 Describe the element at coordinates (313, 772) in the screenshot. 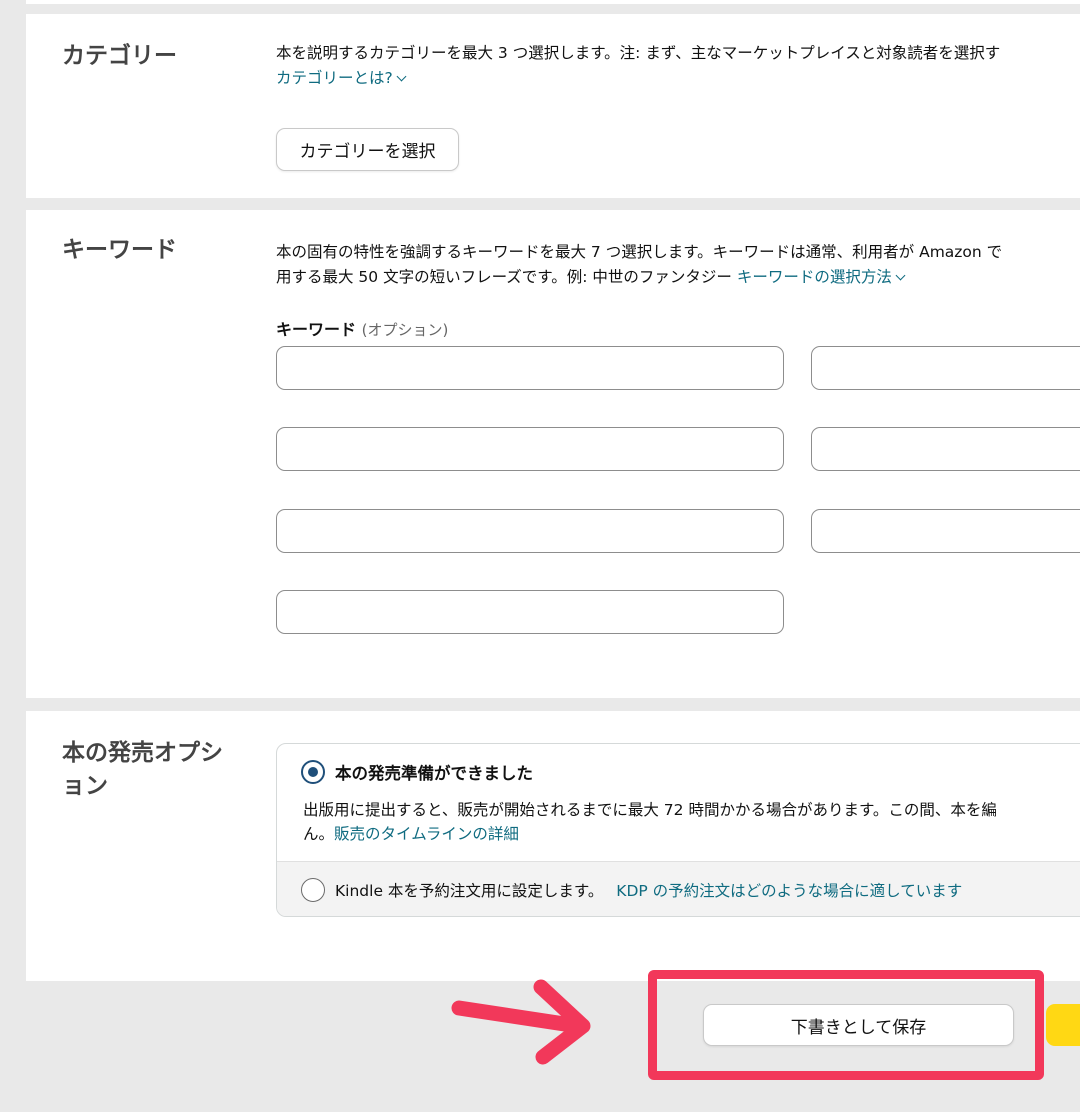

I see `radio-ready` at that location.